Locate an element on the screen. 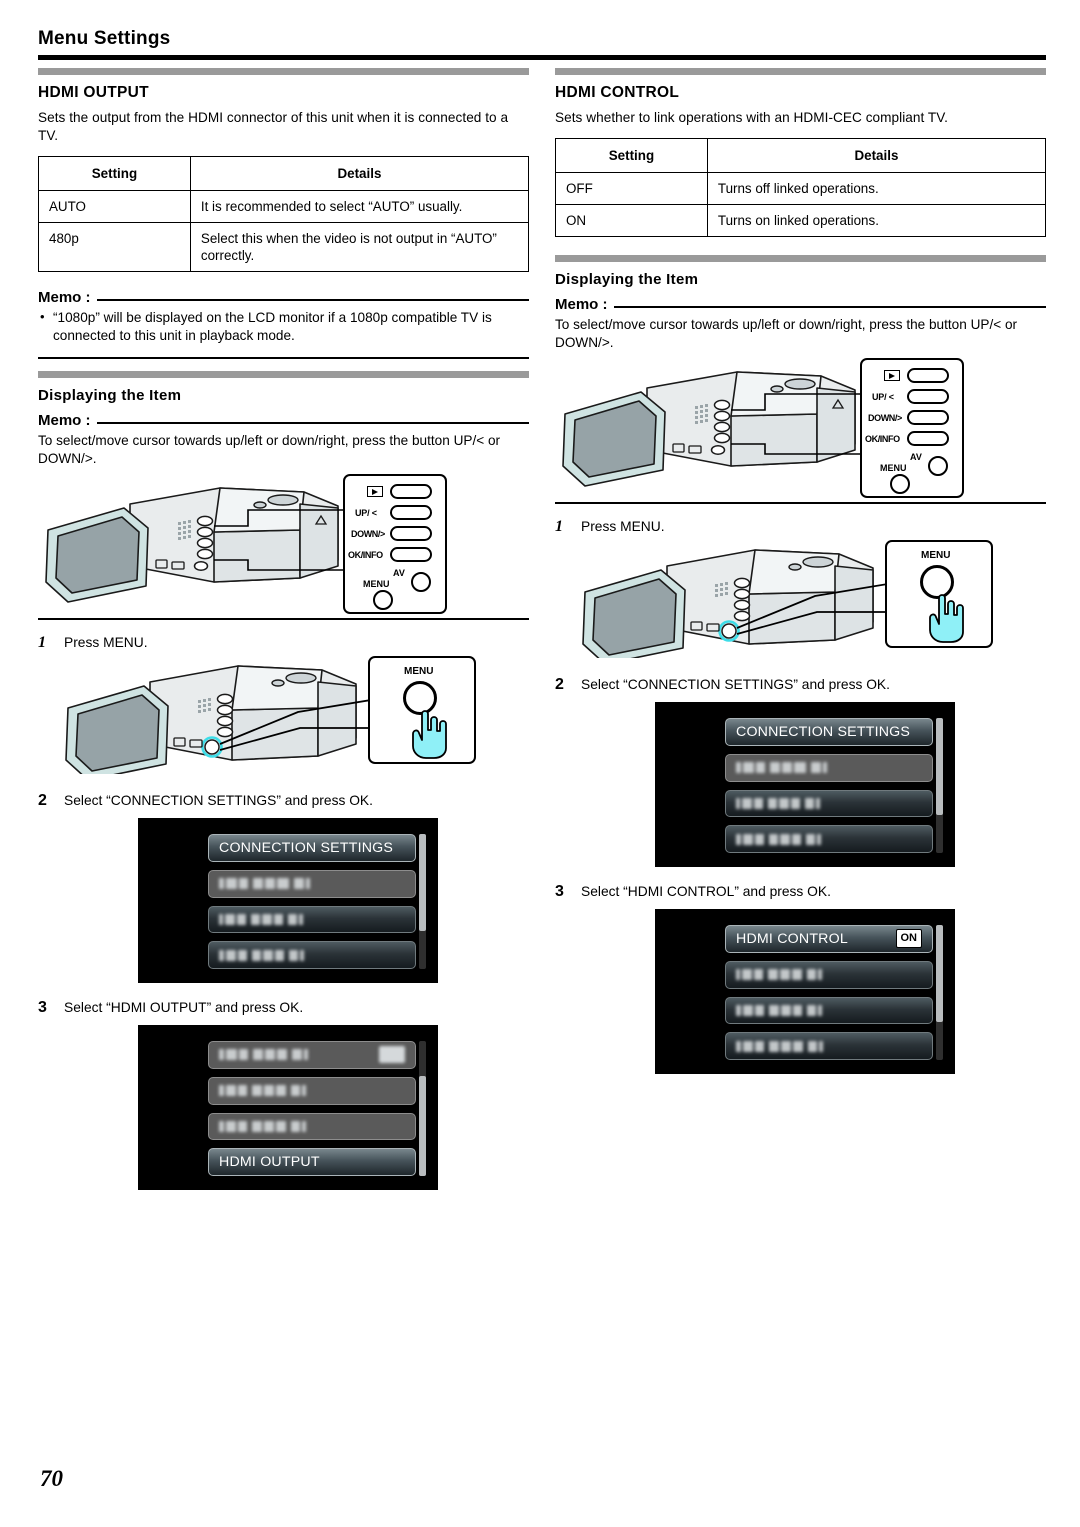  table-header-details: Details is located at coordinates (359, 173).